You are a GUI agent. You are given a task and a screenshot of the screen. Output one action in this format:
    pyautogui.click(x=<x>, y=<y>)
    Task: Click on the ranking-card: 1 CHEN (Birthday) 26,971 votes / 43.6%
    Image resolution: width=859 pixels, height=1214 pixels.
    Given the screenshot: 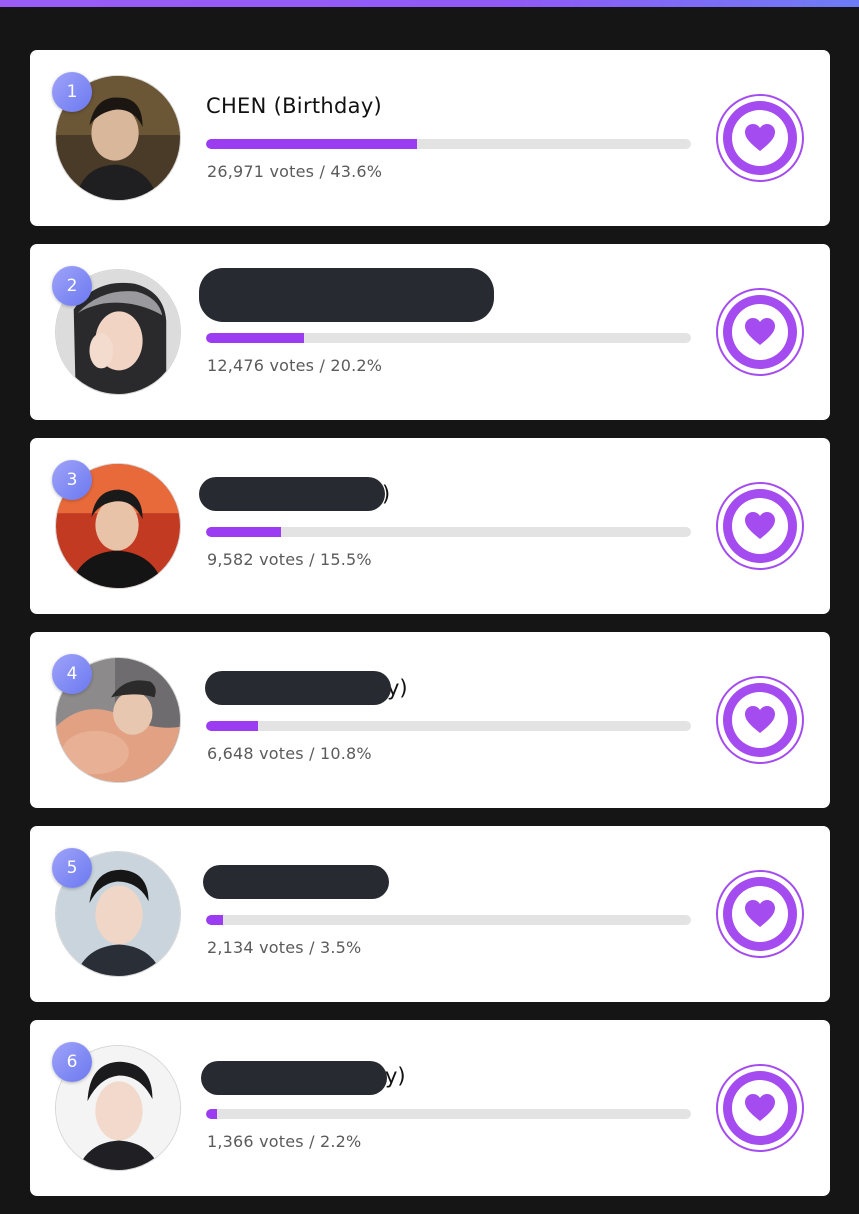 What is the action you would take?
    pyautogui.click(x=430, y=138)
    